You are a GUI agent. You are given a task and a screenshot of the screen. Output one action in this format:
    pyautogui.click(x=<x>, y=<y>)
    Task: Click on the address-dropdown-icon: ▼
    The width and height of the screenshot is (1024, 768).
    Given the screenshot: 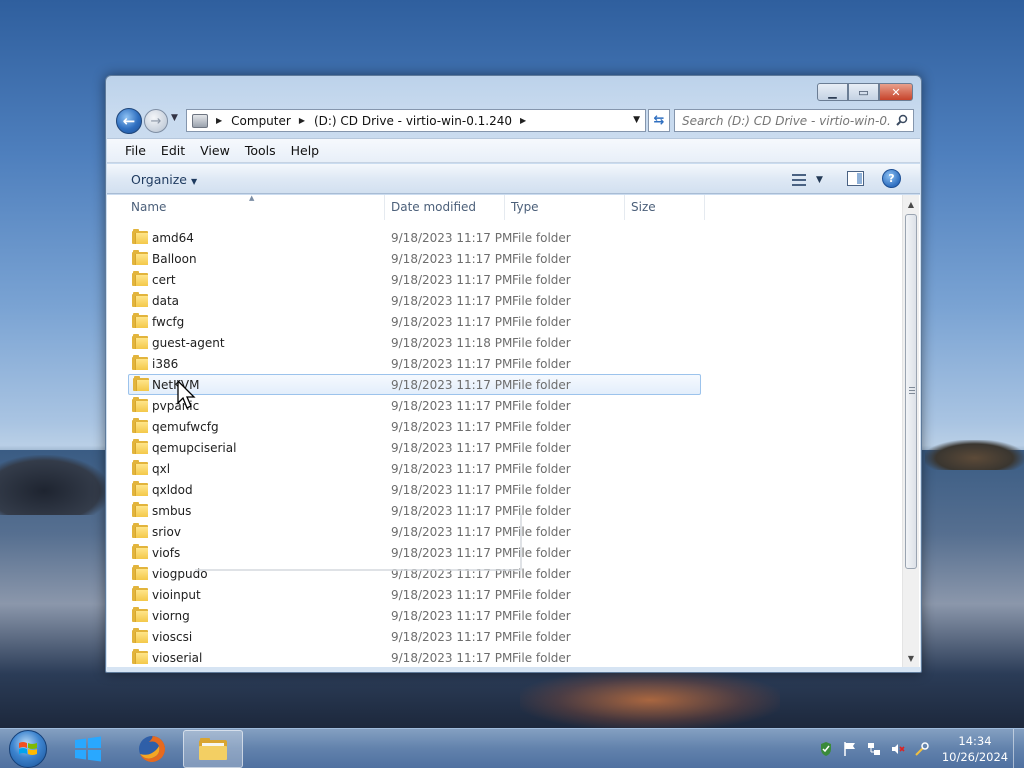 What is the action you would take?
    pyautogui.click(x=636, y=120)
    